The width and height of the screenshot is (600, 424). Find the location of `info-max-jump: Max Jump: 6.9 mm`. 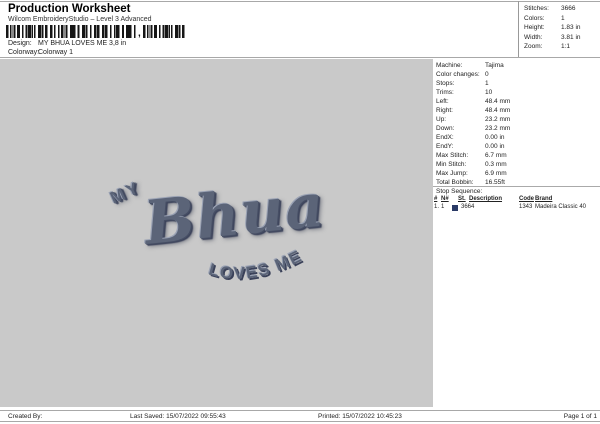

info-max-jump: Max Jump: 6.9 mm is located at coordinates (471, 173).